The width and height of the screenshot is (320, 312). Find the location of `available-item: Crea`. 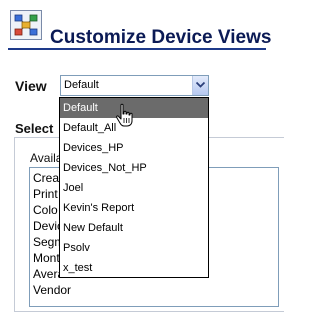

available-item: Crea is located at coordinates (46, 178).